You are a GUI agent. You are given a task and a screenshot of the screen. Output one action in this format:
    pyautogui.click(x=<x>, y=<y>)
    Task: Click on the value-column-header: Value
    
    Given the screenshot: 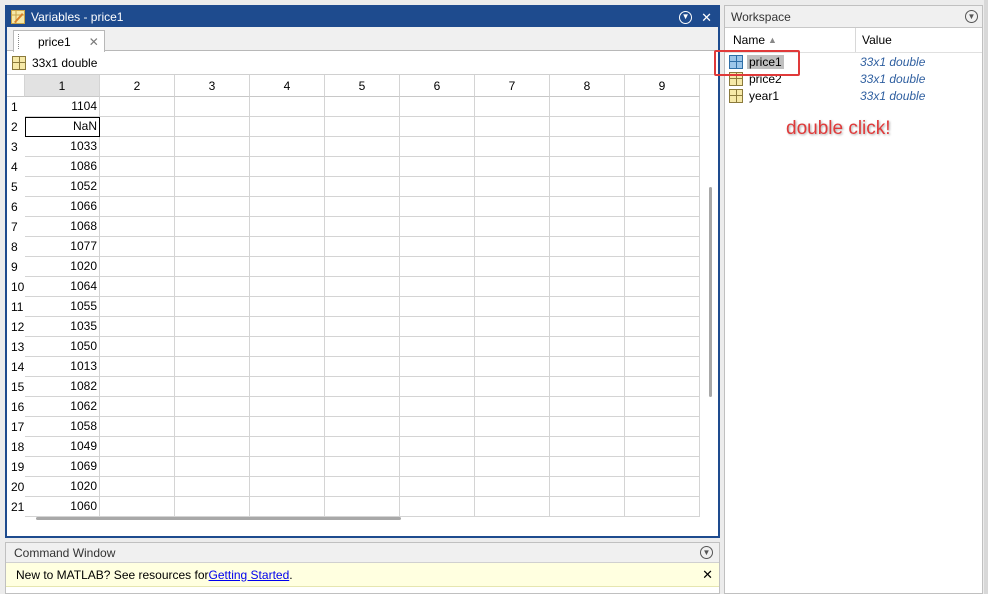 What is the action you would take?
    pyautogui.click(x=874, y=40)
    